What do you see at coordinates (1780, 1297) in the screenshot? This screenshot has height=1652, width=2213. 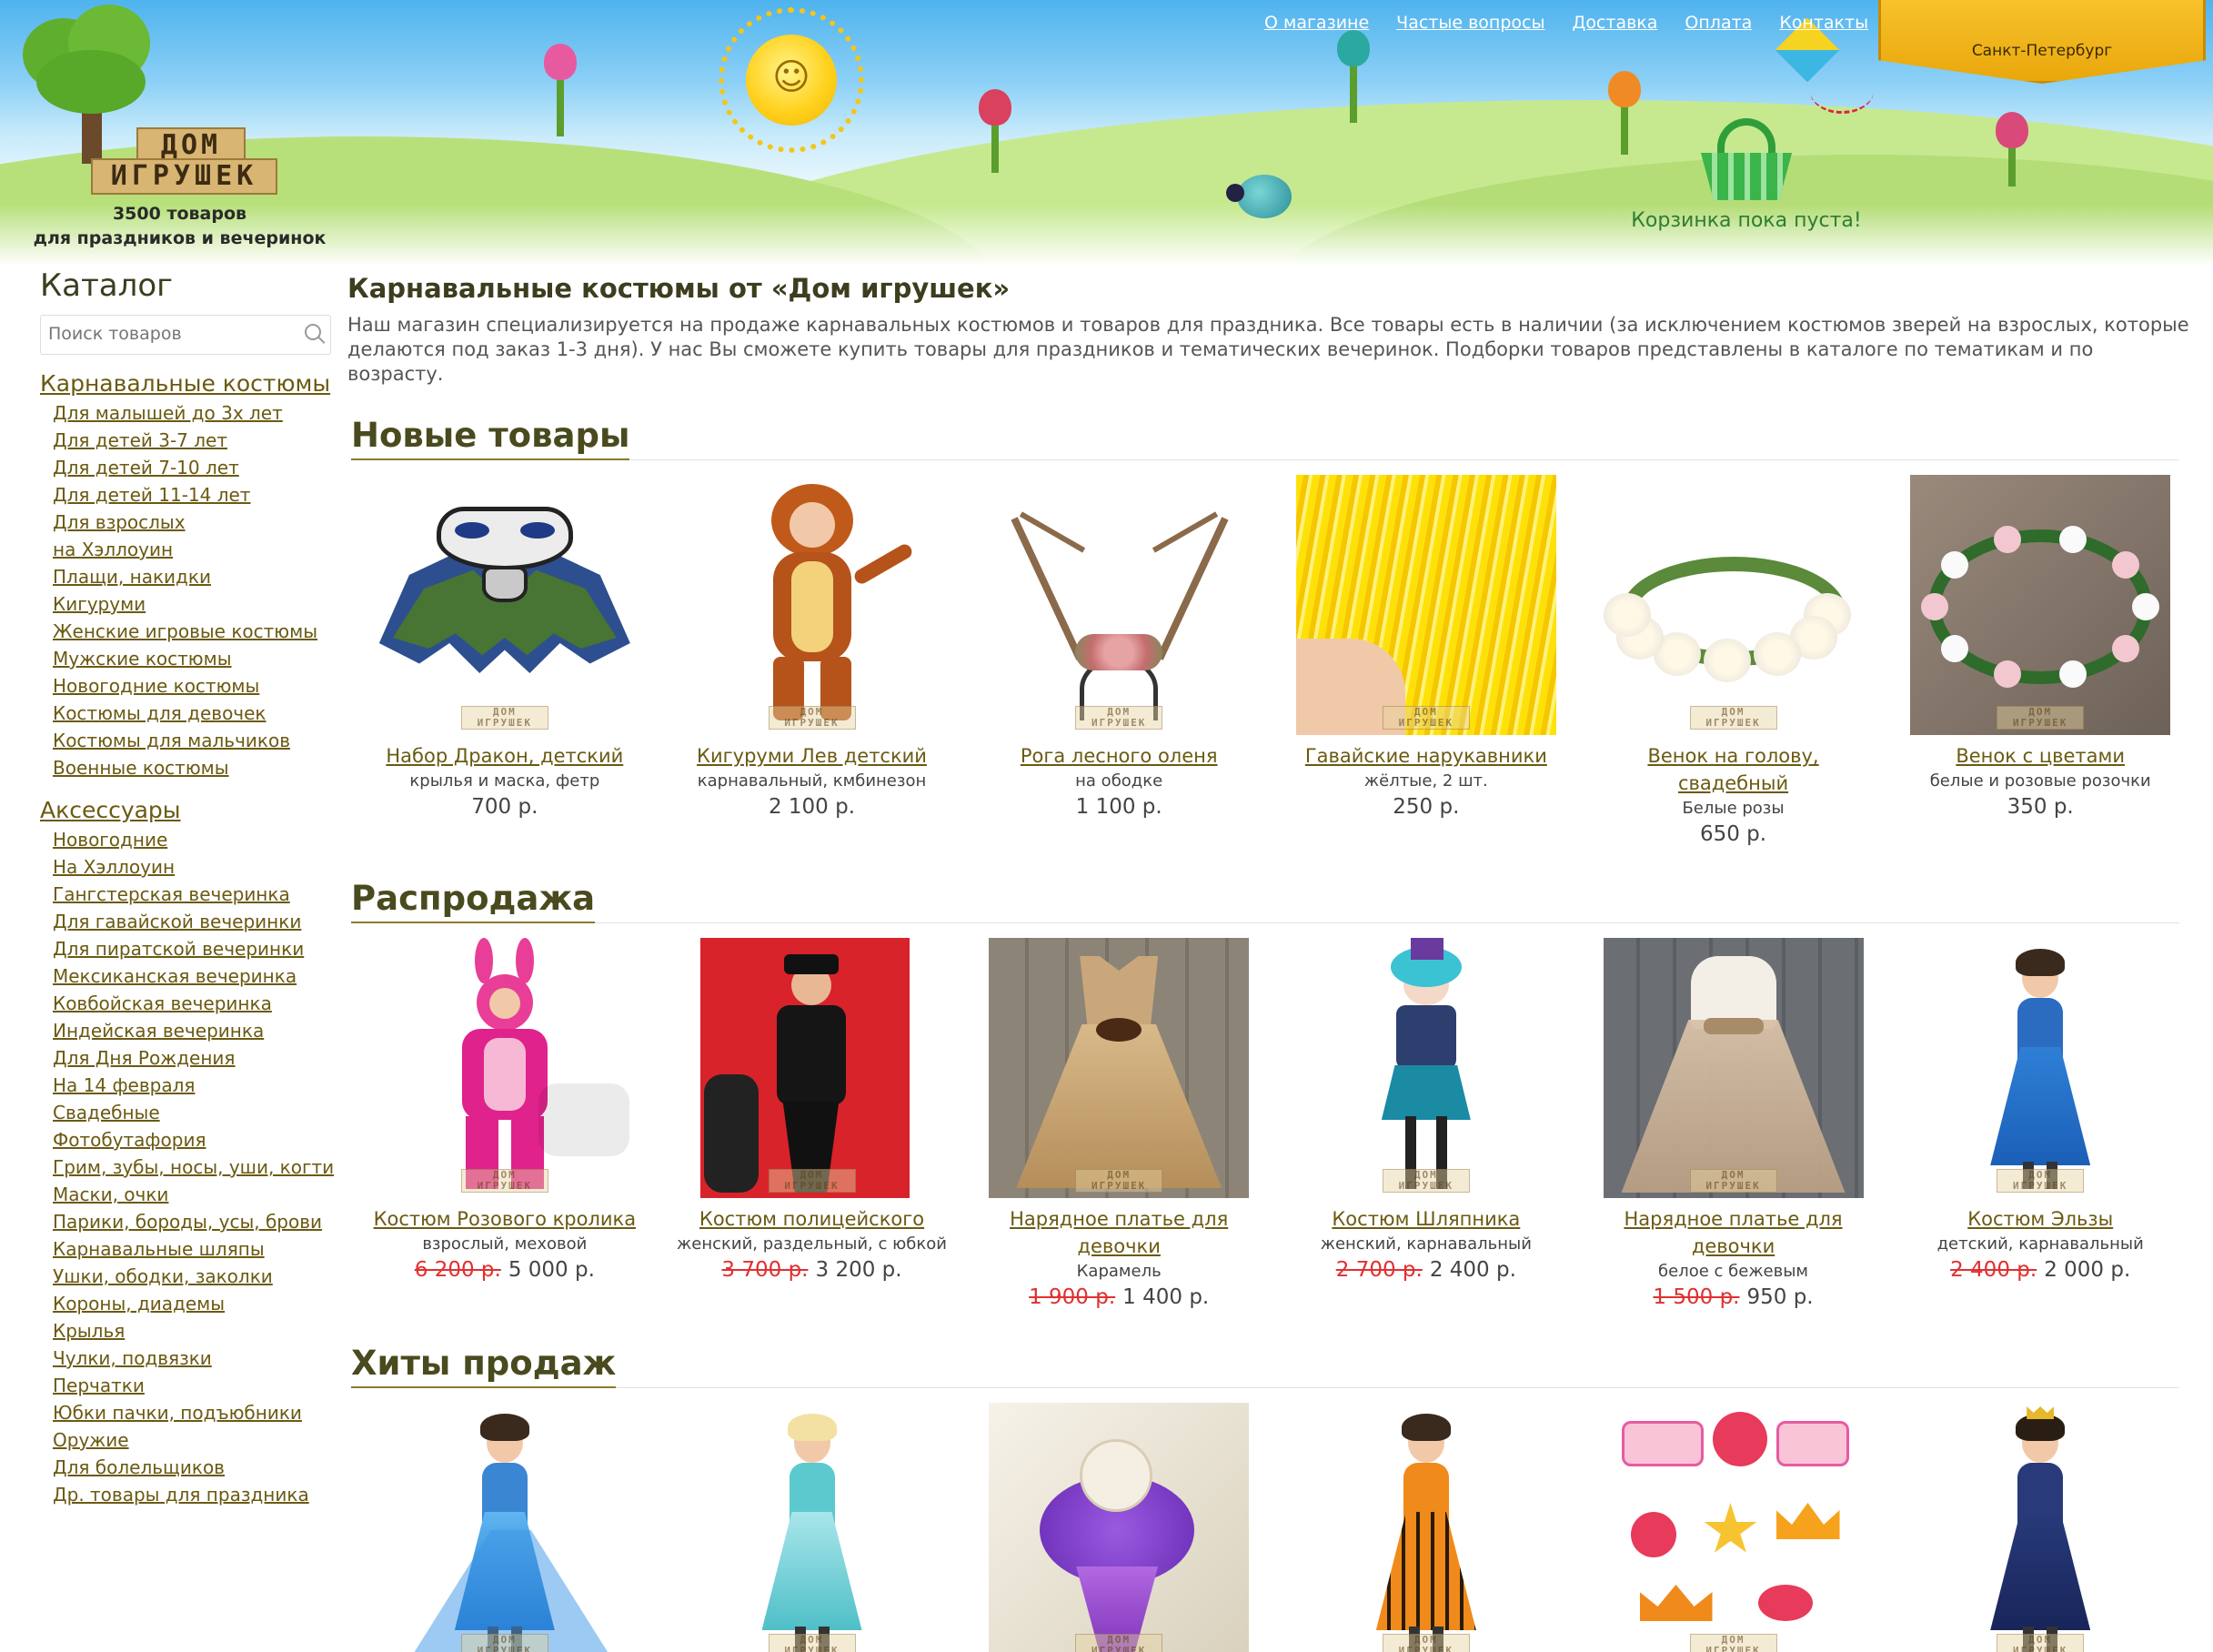 I see `product-current-price: 950 р.` at bounding box center [1780, 1297].